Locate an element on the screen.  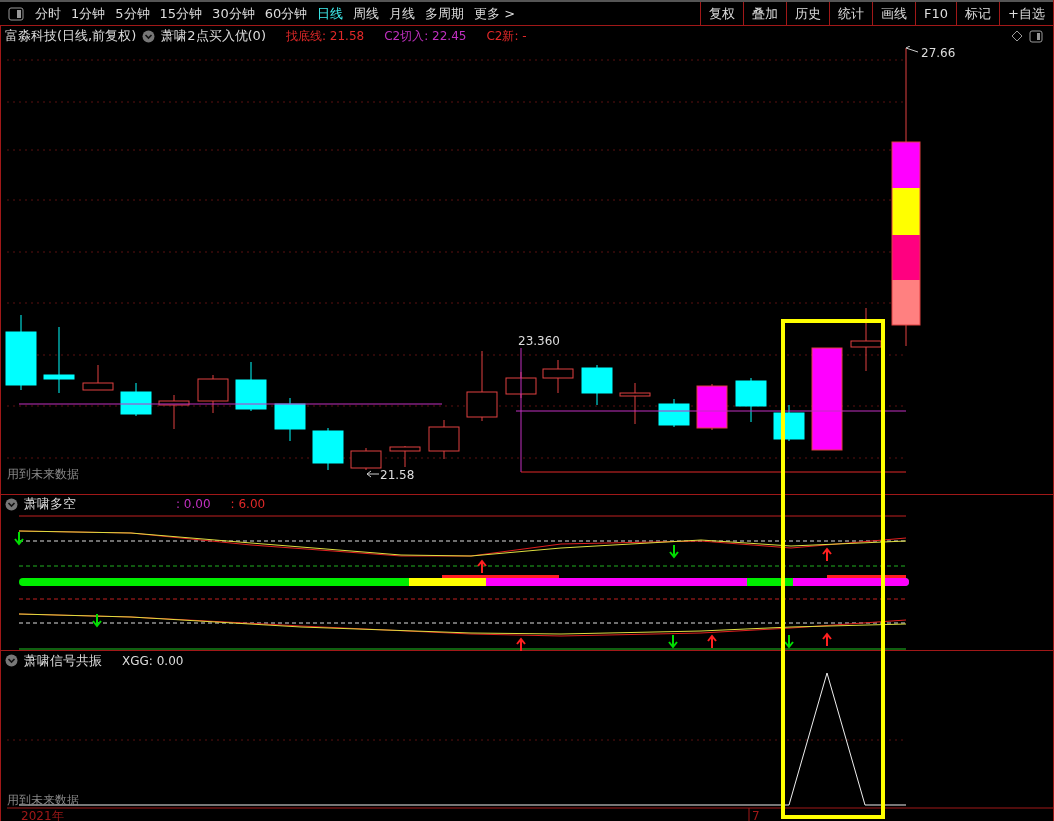
low-price-label: 21.58 is located at coordinates (397, 475).